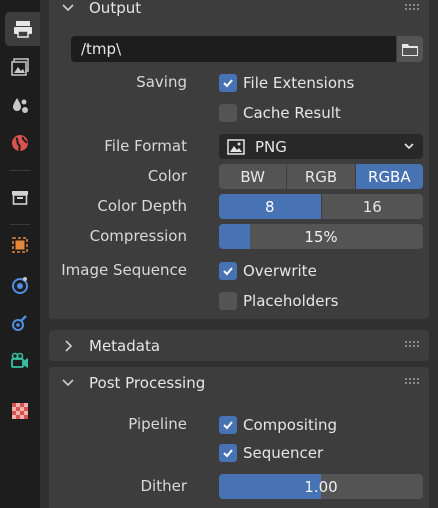 This screenshot has height=508, width=438. I want to click on tab-modifiers, so click(20, 285).